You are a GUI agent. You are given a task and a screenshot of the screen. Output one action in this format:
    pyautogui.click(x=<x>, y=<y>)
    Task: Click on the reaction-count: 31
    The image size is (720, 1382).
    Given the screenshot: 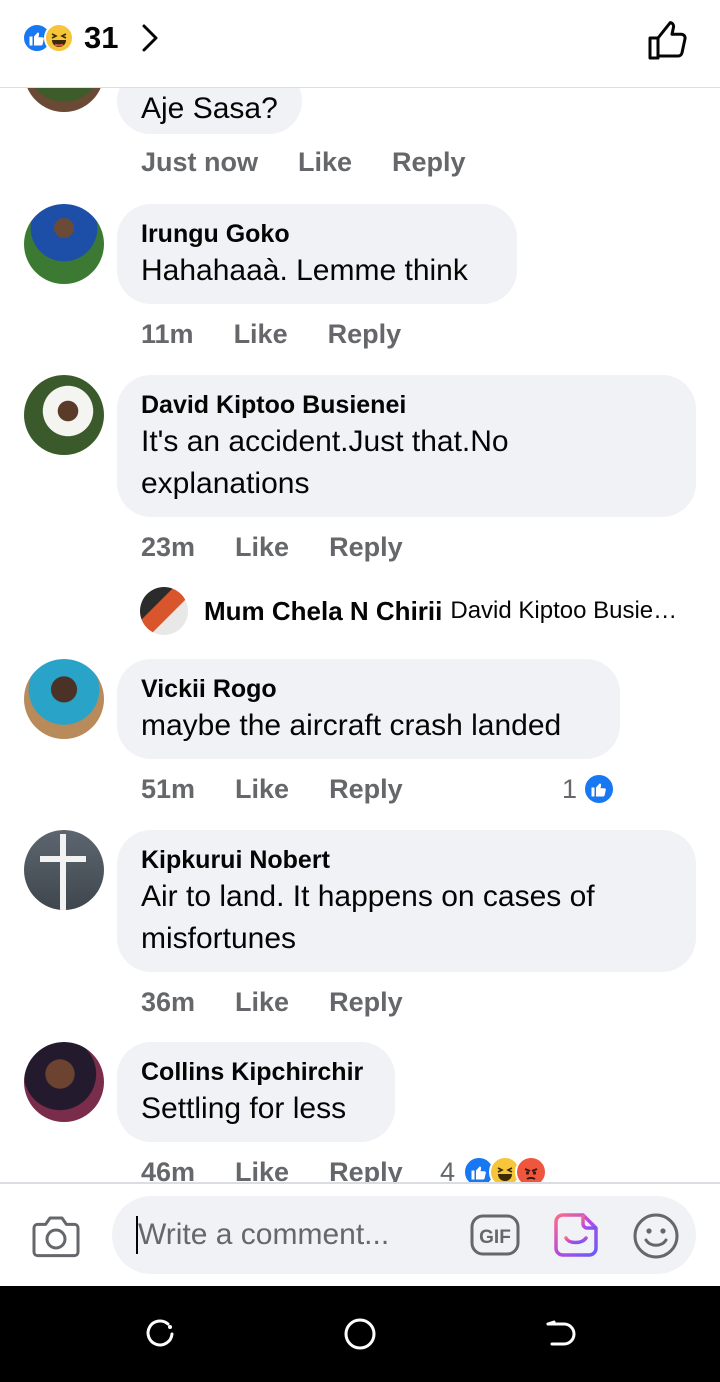 What is the action you would take?
    pyautogui.click(x=101, y=37)
    